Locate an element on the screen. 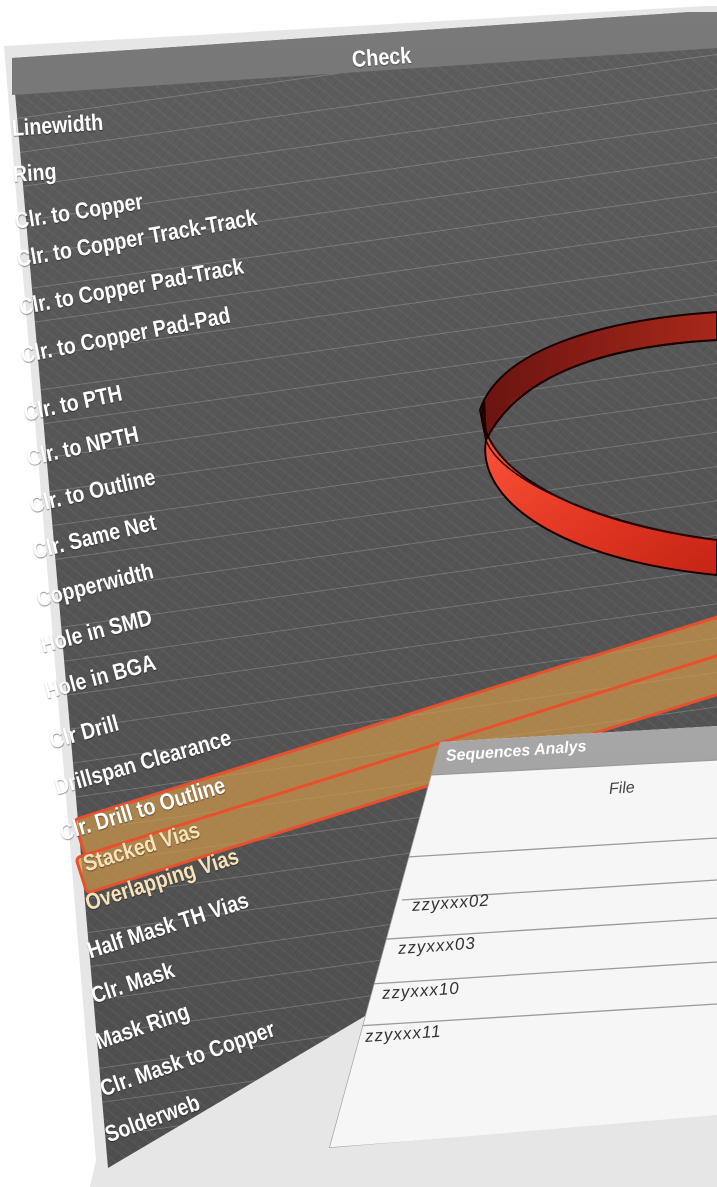 The image size is (717, 1187). sequences-file-column-header: File is located at coordinates (621, 789).